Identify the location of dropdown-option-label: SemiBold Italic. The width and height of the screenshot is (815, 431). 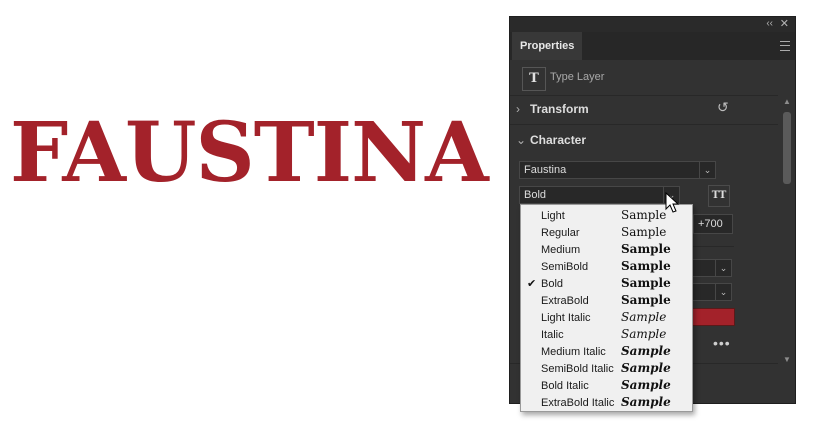
(577, 369).